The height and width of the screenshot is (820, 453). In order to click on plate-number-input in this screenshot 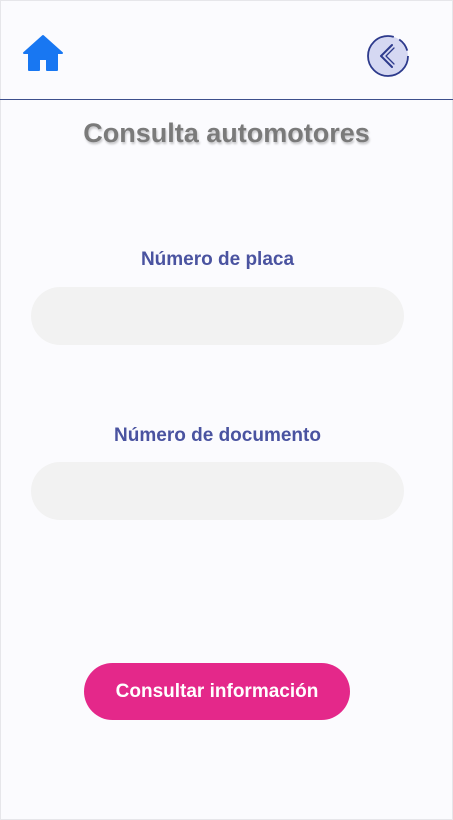, I will do `click(217, 316)`.